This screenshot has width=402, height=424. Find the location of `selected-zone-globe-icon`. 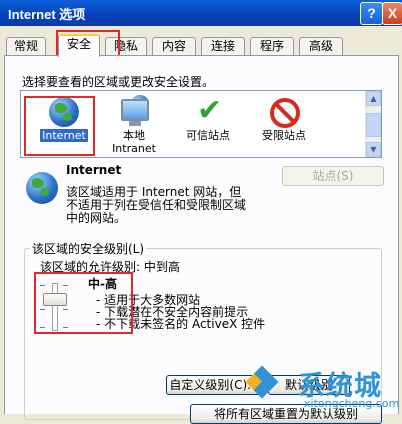

selected-zone-globe-icon is located at coordinates (42, 188).